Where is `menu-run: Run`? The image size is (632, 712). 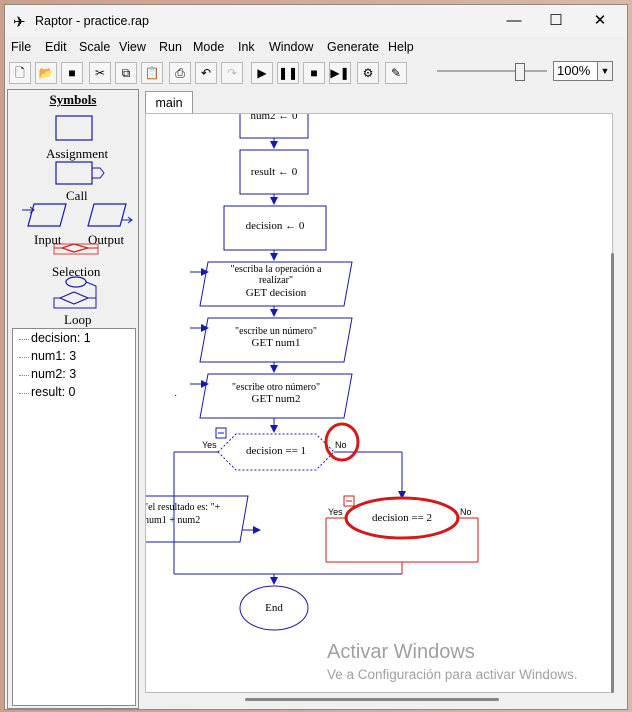
menu-run: Run is located at coordinates (170, 47).